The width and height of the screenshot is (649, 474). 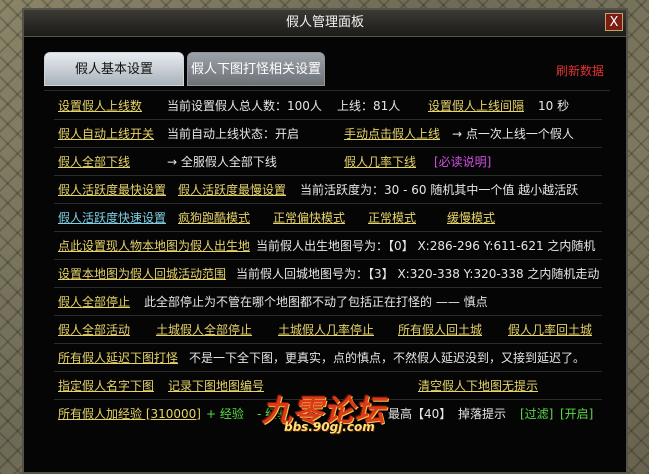 What do you see at coordinates (471, 218) in the screenshot?
I see `mode-slow-link: 缓慢模式` at bounding box center [471, 218].